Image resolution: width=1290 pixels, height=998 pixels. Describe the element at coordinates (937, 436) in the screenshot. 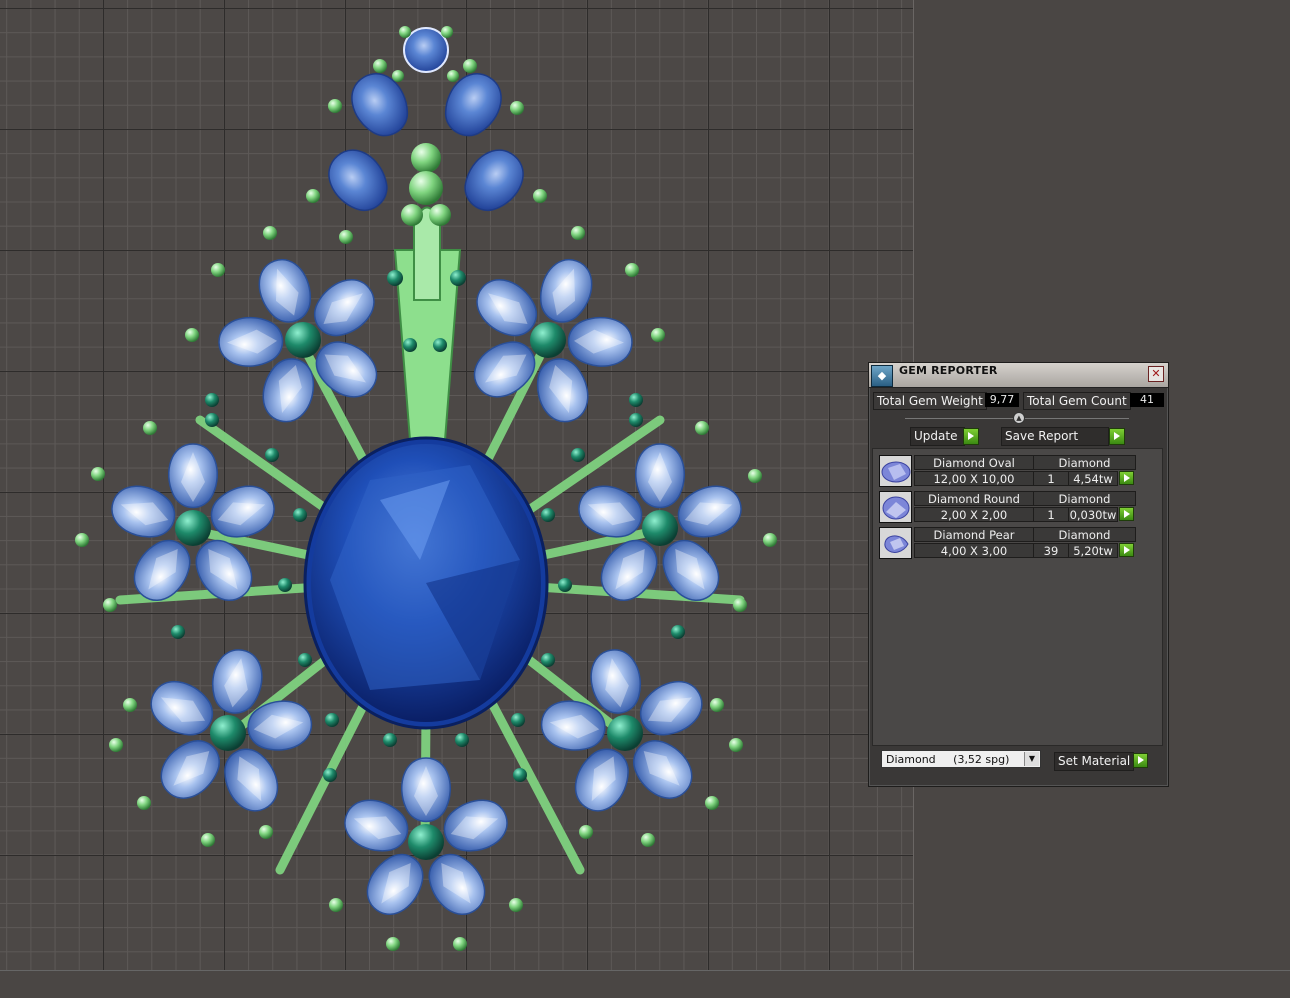

I see `update-button: Update` at that location.